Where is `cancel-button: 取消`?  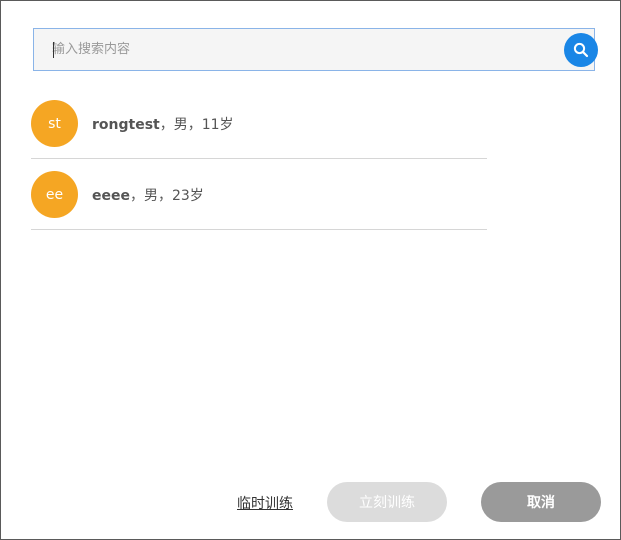
cancel-button: 取消 is located at coordinates (541, 502).